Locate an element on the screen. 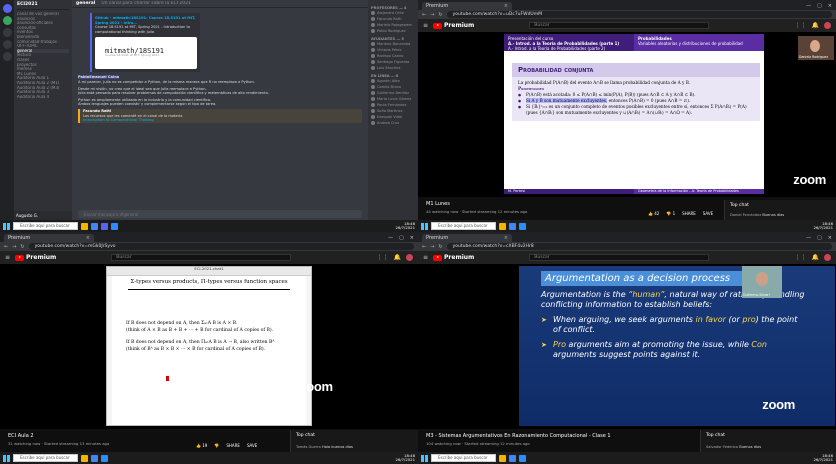 This screenshot has width=836, height=464. like-button: 👍 42 is located at coordinates (653, 213).